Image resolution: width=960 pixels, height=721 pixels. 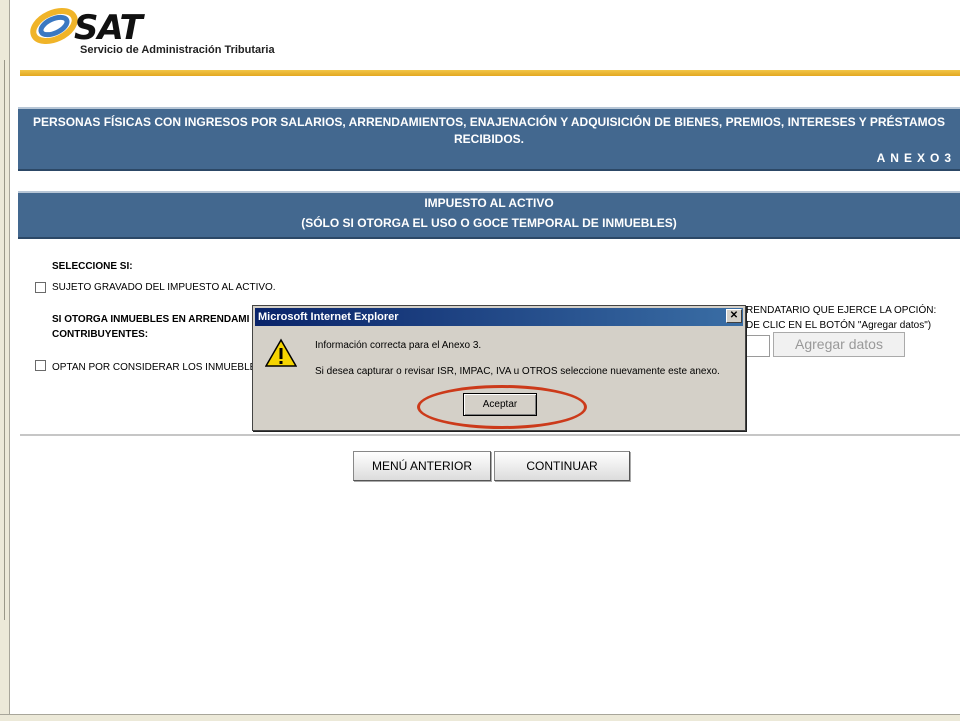 What do you see at coordinates (562, 466) in the screenshot?
I see `continuar-button: CONTINUAR` at bounding box center [562, 466].